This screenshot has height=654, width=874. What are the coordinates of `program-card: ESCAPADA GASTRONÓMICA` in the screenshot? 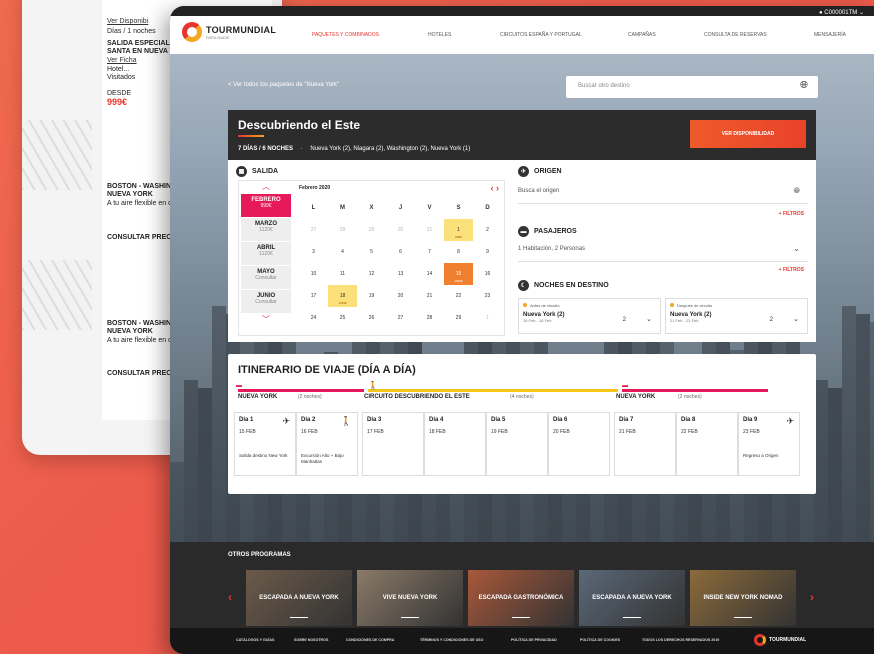 It's located at (521, 598).